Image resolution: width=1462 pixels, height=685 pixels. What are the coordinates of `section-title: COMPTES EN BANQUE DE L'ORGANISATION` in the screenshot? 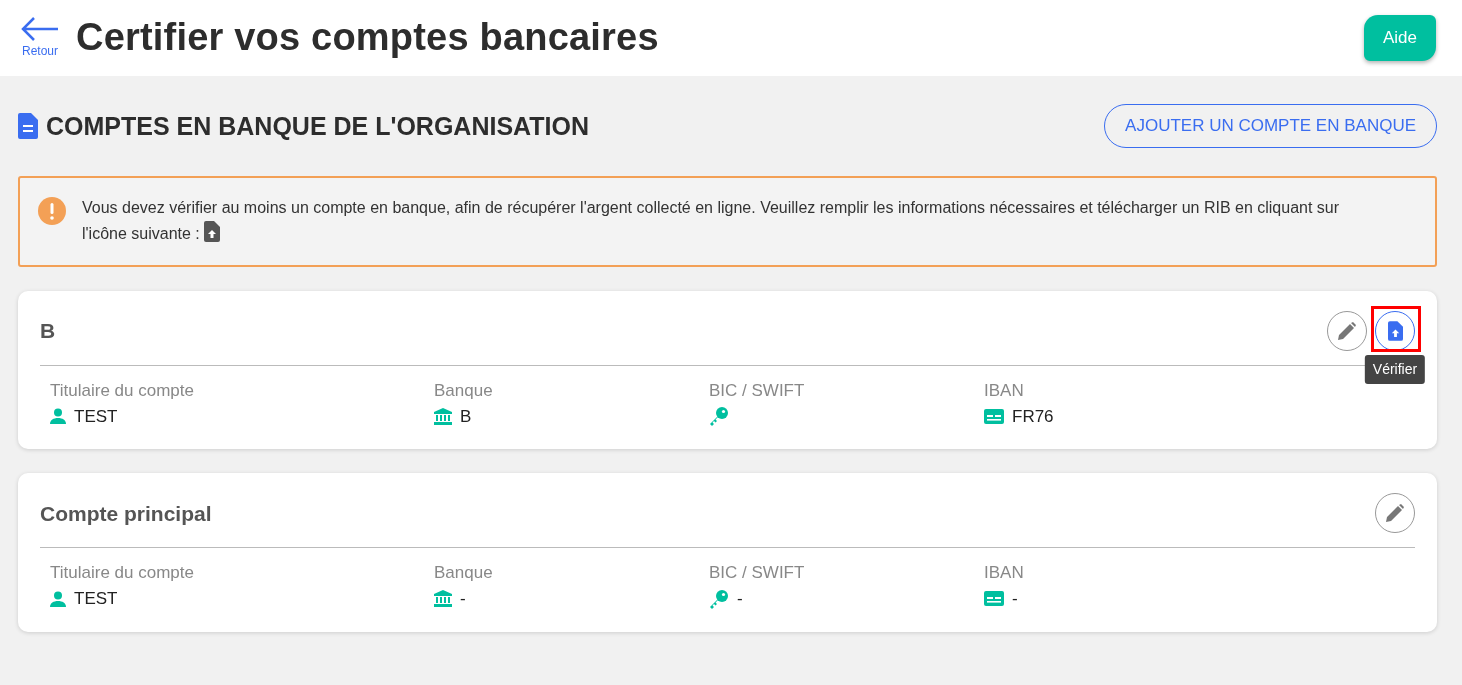 It's located at (317, 126).